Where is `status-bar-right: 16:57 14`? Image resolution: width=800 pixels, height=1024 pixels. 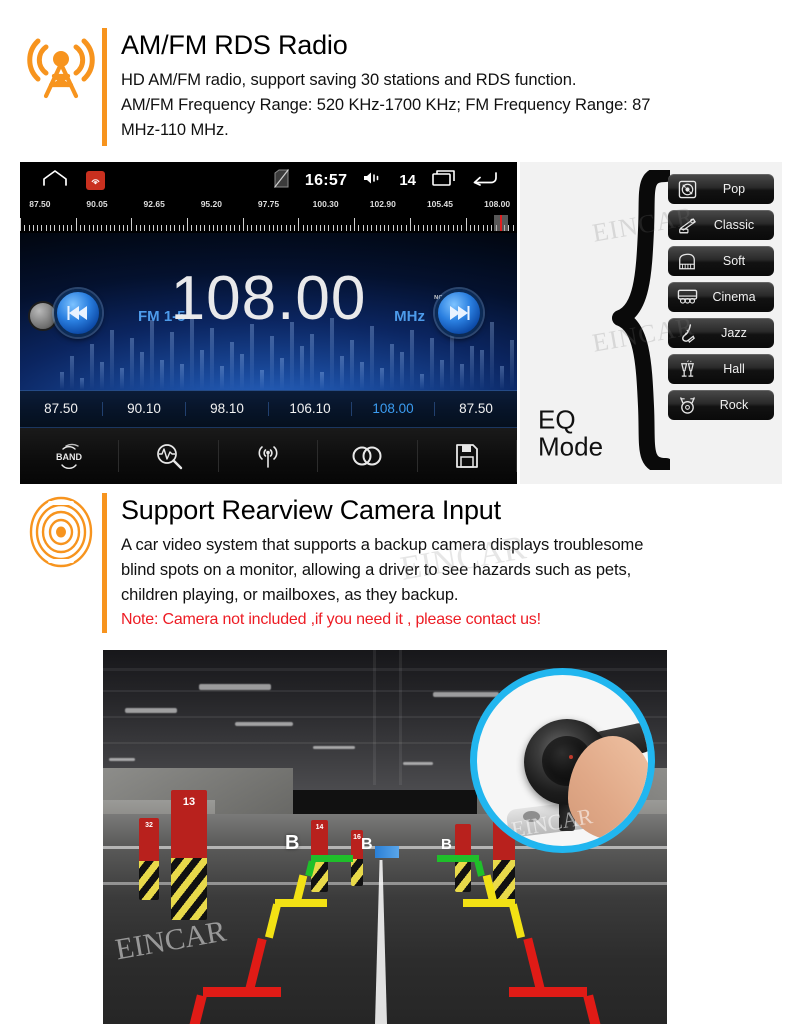
status-bar-right: 16:57 14 is located at coordinates (395, 180).